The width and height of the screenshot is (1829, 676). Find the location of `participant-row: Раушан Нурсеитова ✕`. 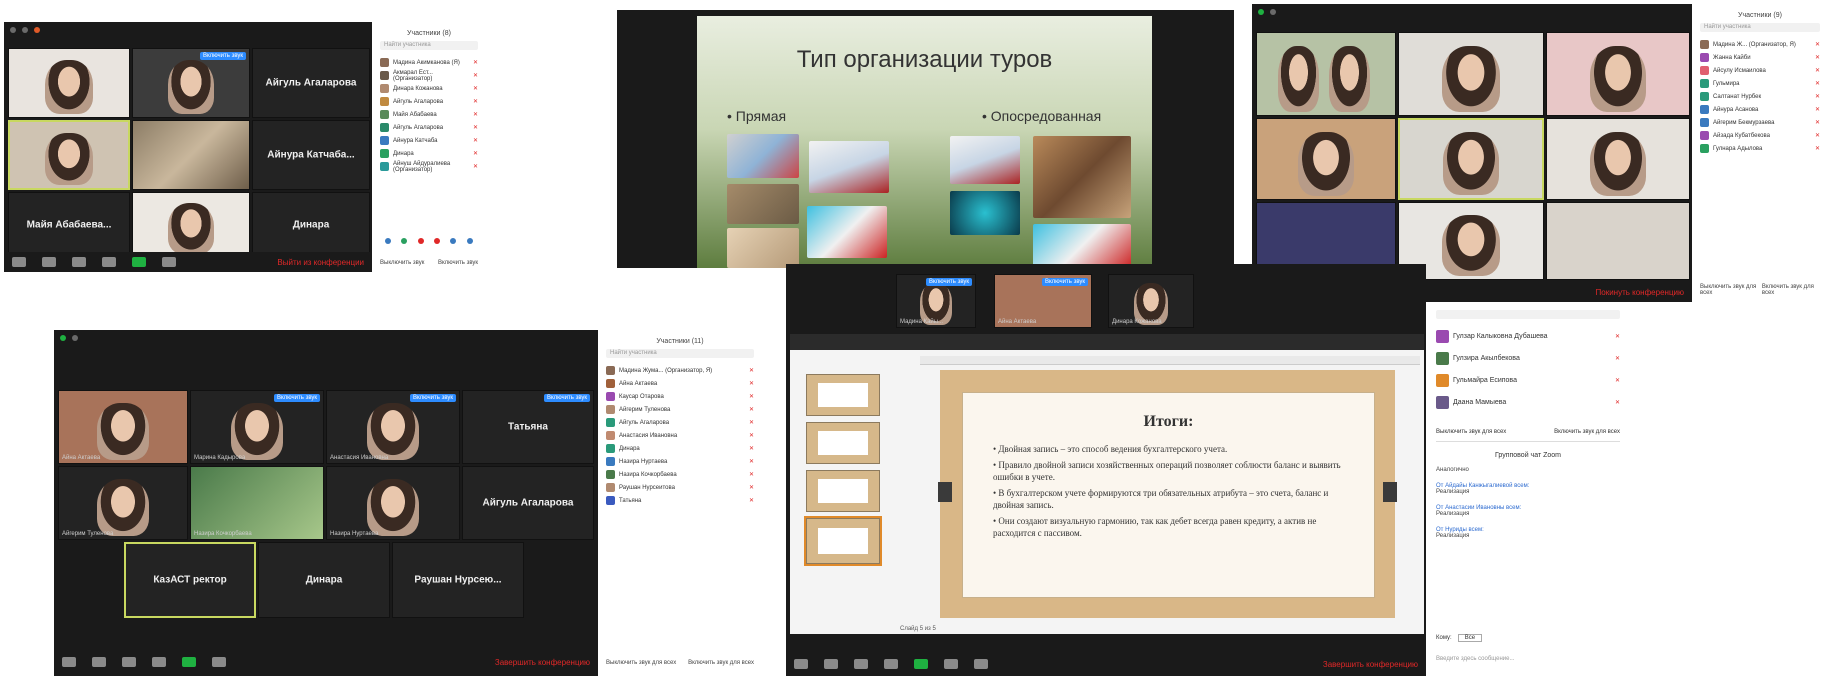

participant-row: Раушан Нурсеитова ✕ is located at coordinates (680, 487).